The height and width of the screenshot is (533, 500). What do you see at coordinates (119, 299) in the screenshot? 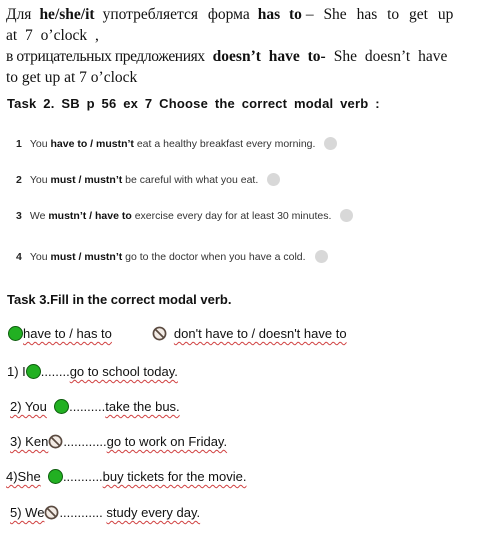
I see `task3-title: Task 3.Fill in the correct modal verb.` at bounding box center [119, 299].